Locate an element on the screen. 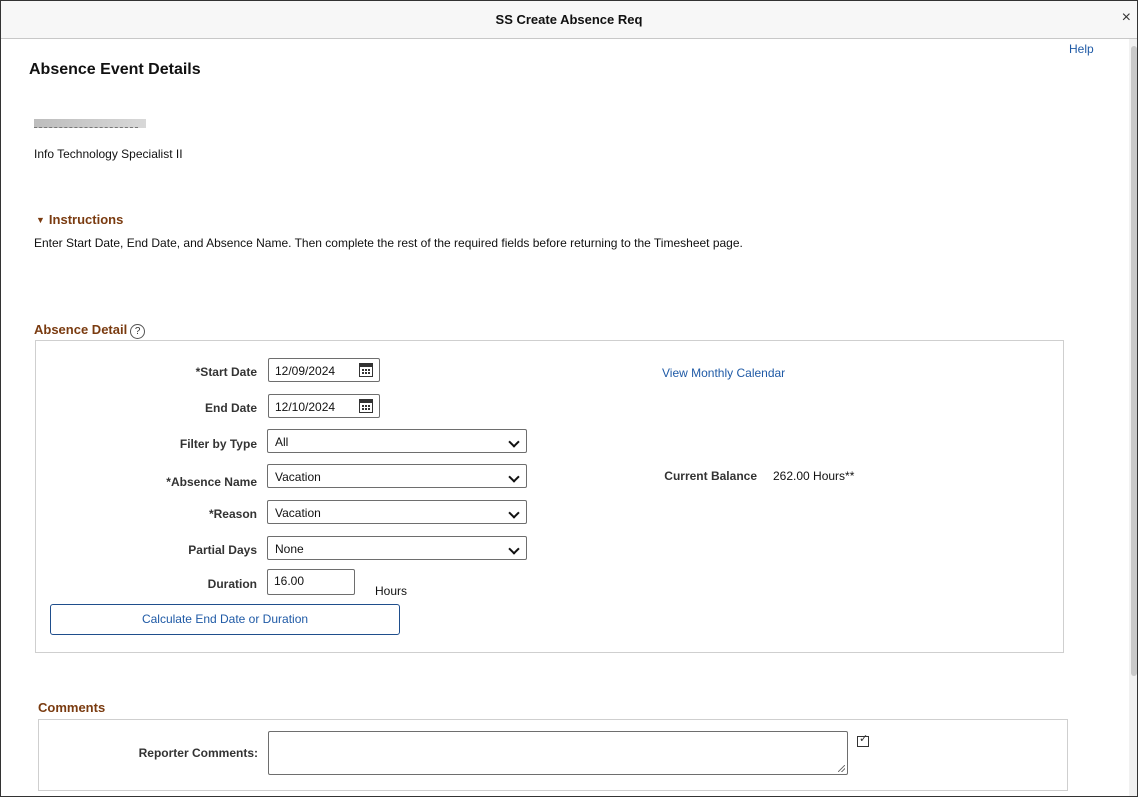  spell-check-icon is located at coordinates (863, 739).